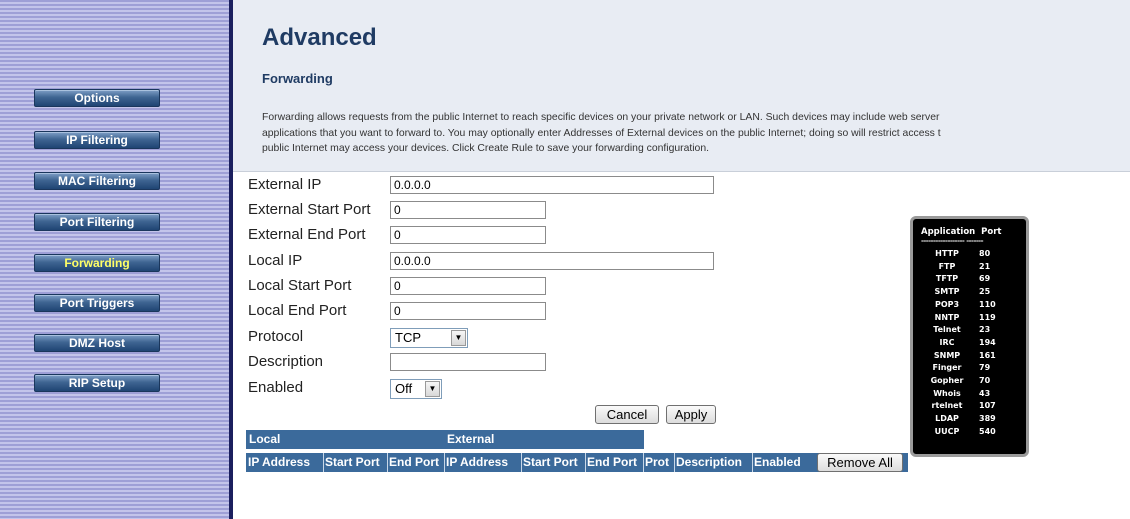  What do you see at coordinates (97, 263) in the screenshot?
I see `sidebar-item-forwarding: Forwarding` at bounding box center [97, 263].